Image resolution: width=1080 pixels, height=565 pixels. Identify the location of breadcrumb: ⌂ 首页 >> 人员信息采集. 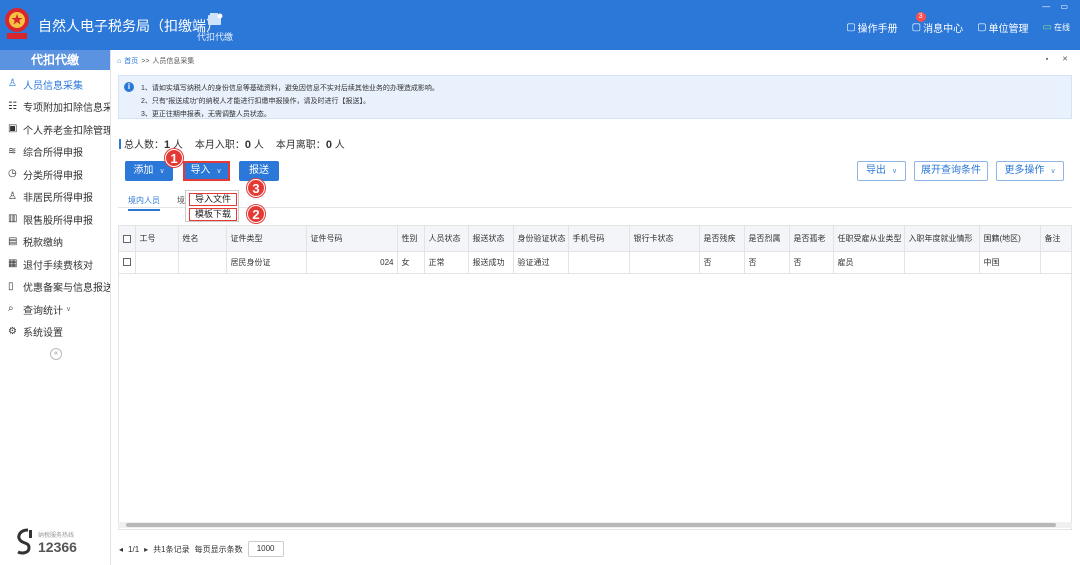
(155, 61).